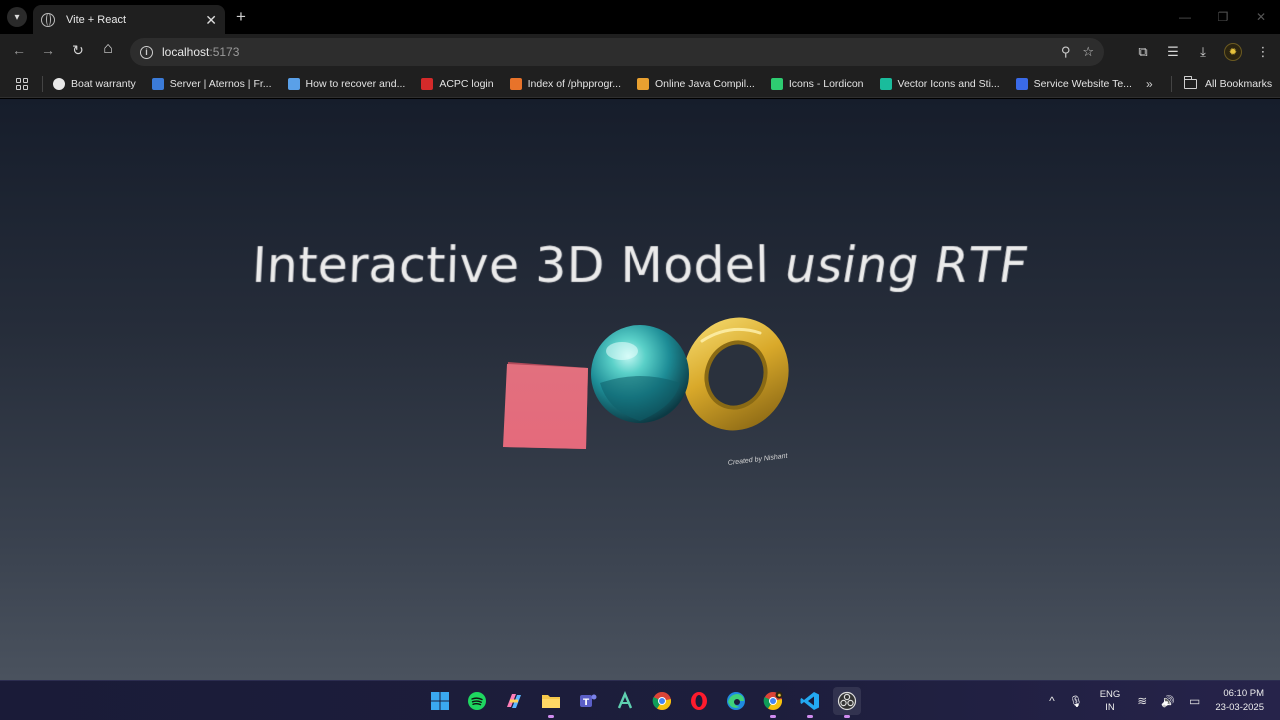 The height and width of the screenshot is (720, 1280). I want to click on spotify-icon, so click(477, 701).